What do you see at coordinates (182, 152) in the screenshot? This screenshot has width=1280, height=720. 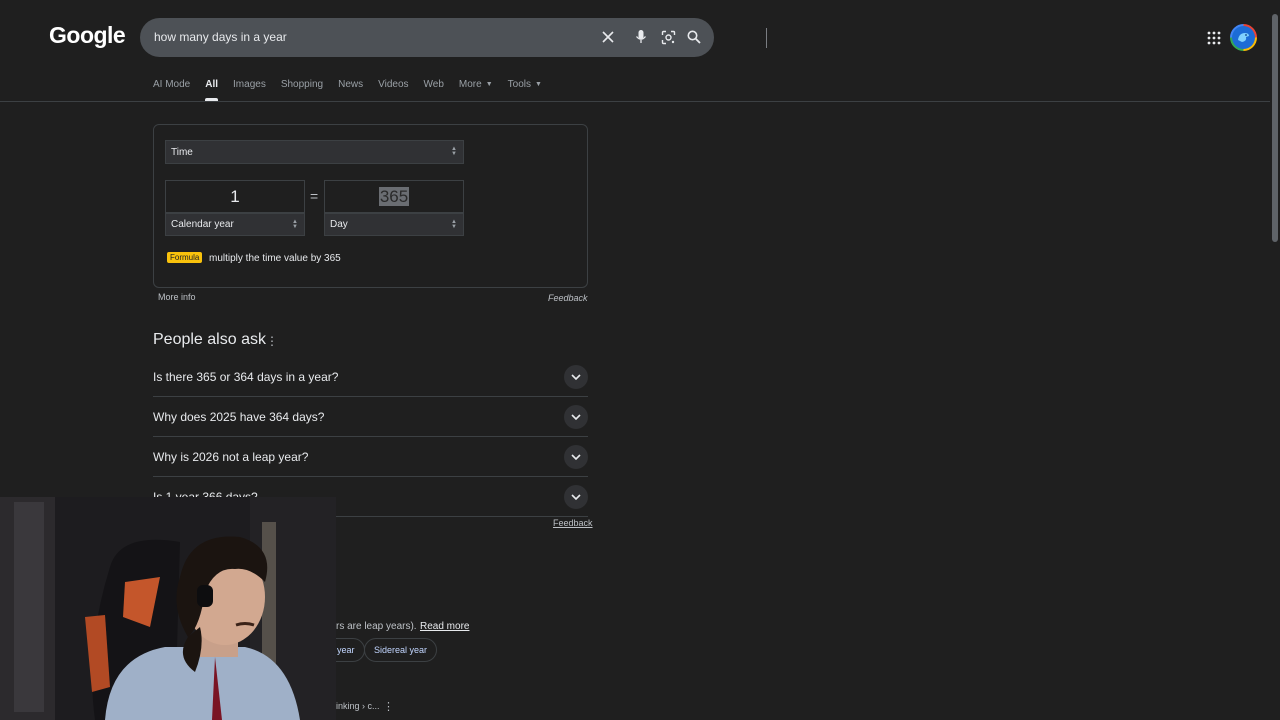 I see `category-select-value: Time` at bounding box center [182, 152].